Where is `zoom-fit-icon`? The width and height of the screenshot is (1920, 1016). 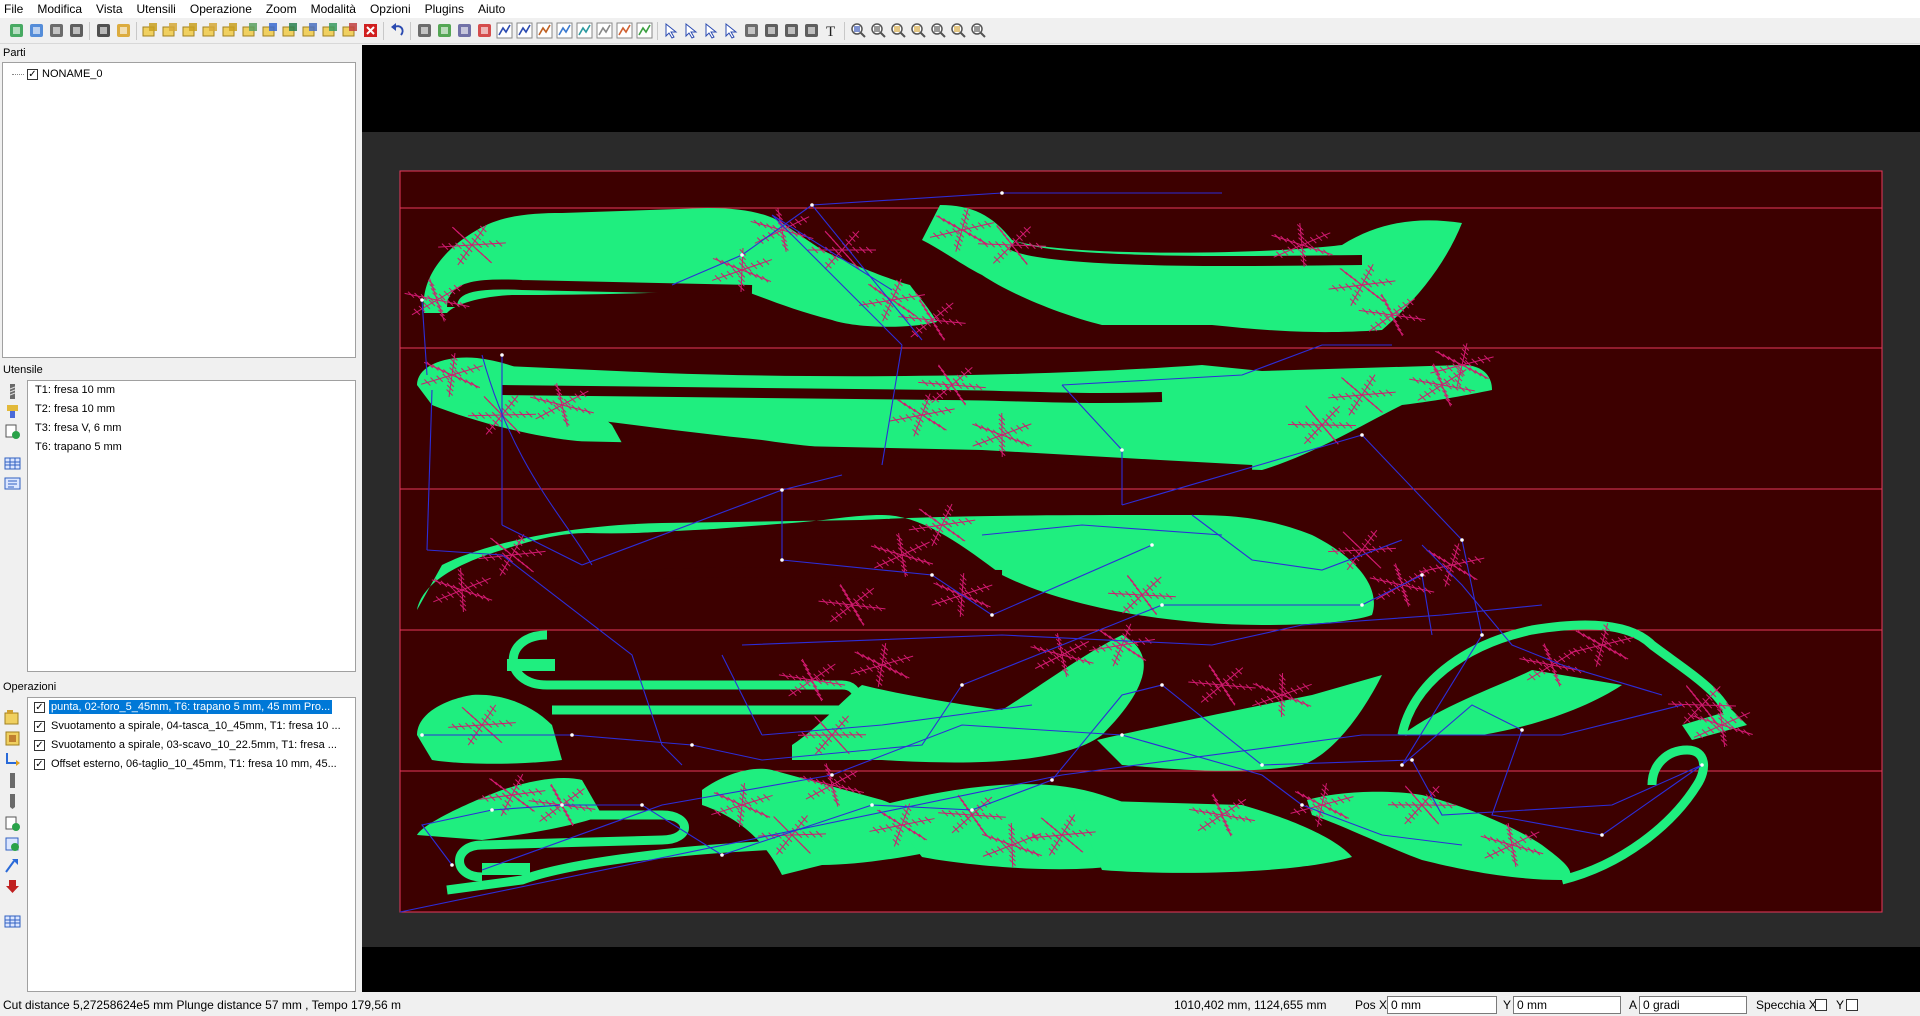
zoom-fit-icon is located at coordinates (898, 30).